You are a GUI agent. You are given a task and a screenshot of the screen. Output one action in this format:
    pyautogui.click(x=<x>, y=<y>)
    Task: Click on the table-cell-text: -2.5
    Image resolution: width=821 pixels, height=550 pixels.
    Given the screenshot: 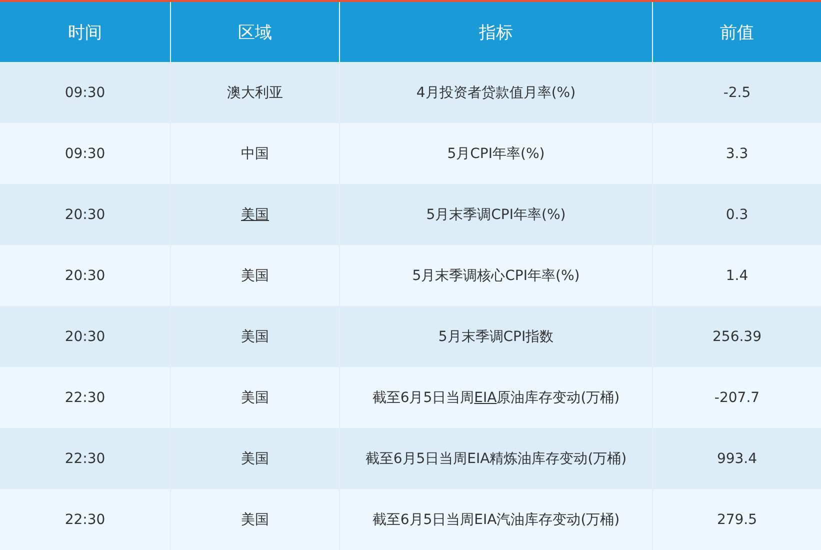 What is the action you would take?
    pyautogui.click(x=737, y=93)
    